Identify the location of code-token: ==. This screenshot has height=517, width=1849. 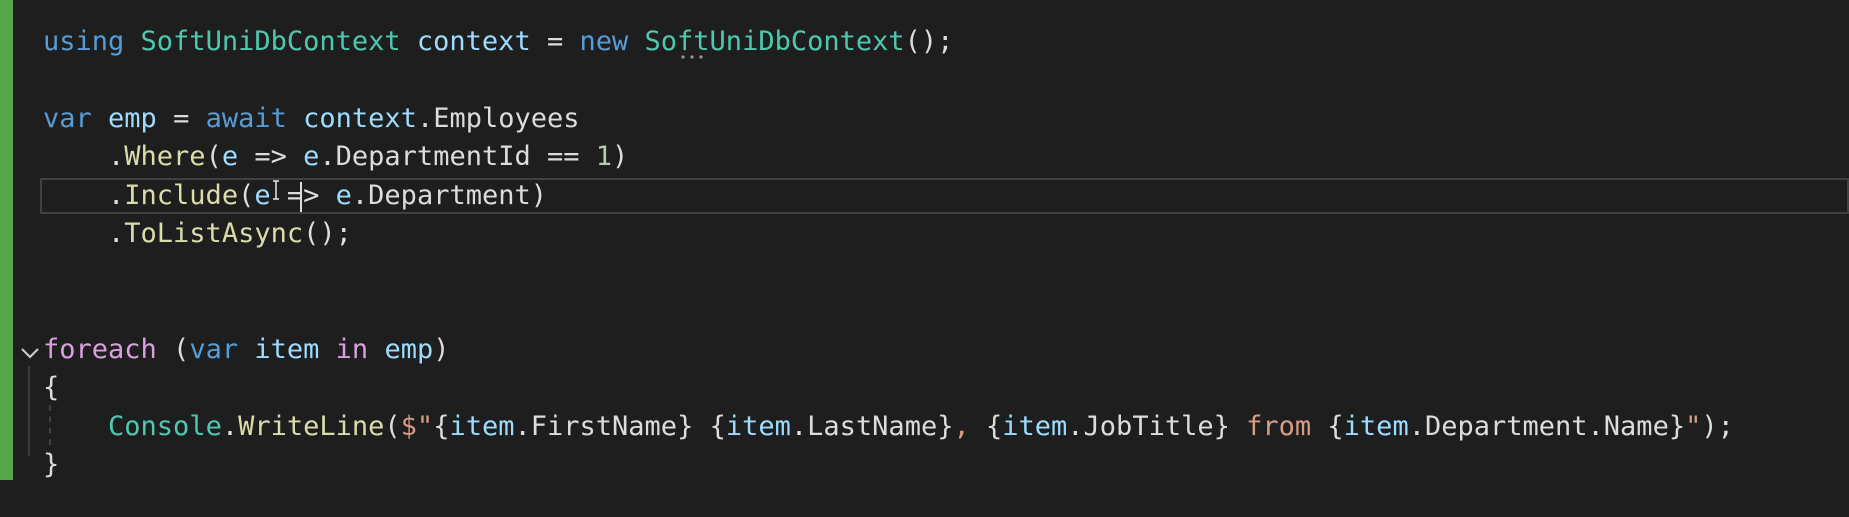
(563, 156).